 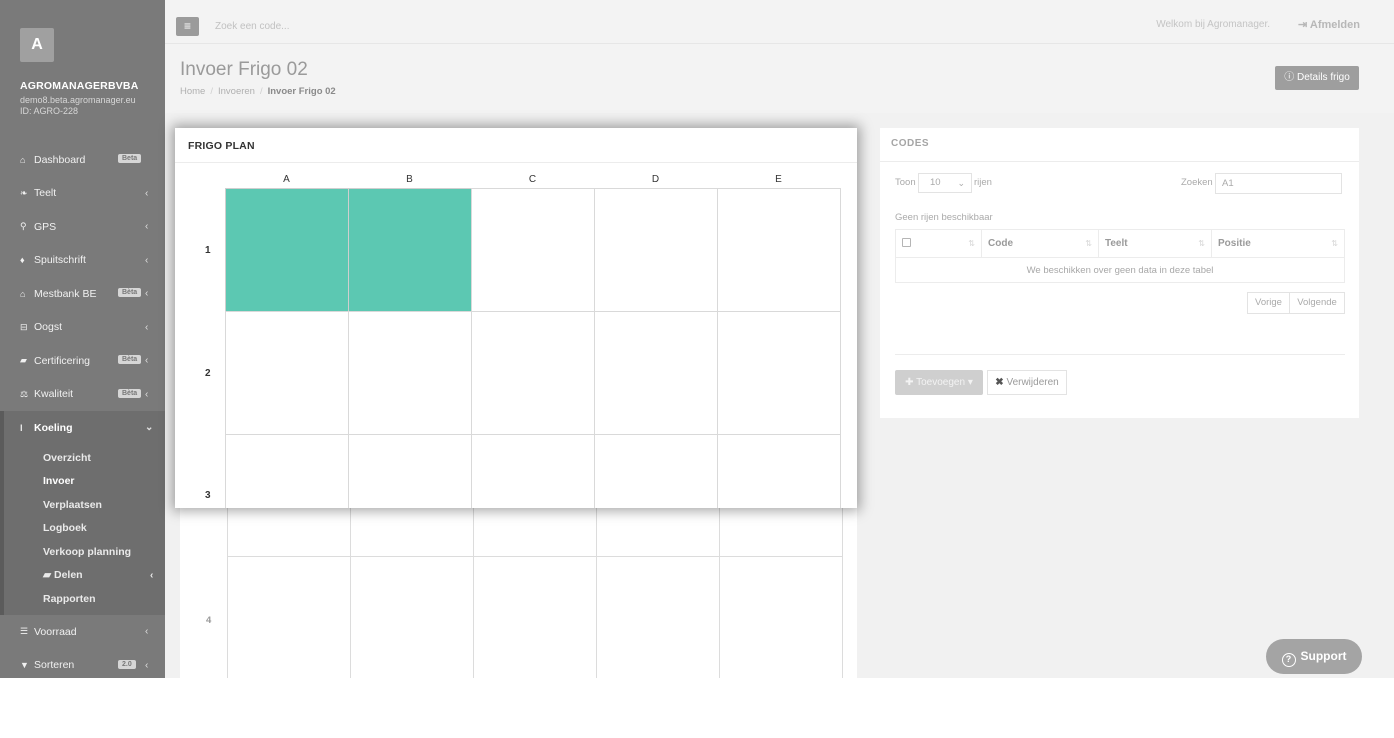 I want to click on sidebar-item-kwaliteit: ⚖ Kwaliteit Bèta ‹, so click(x=82, y=395).